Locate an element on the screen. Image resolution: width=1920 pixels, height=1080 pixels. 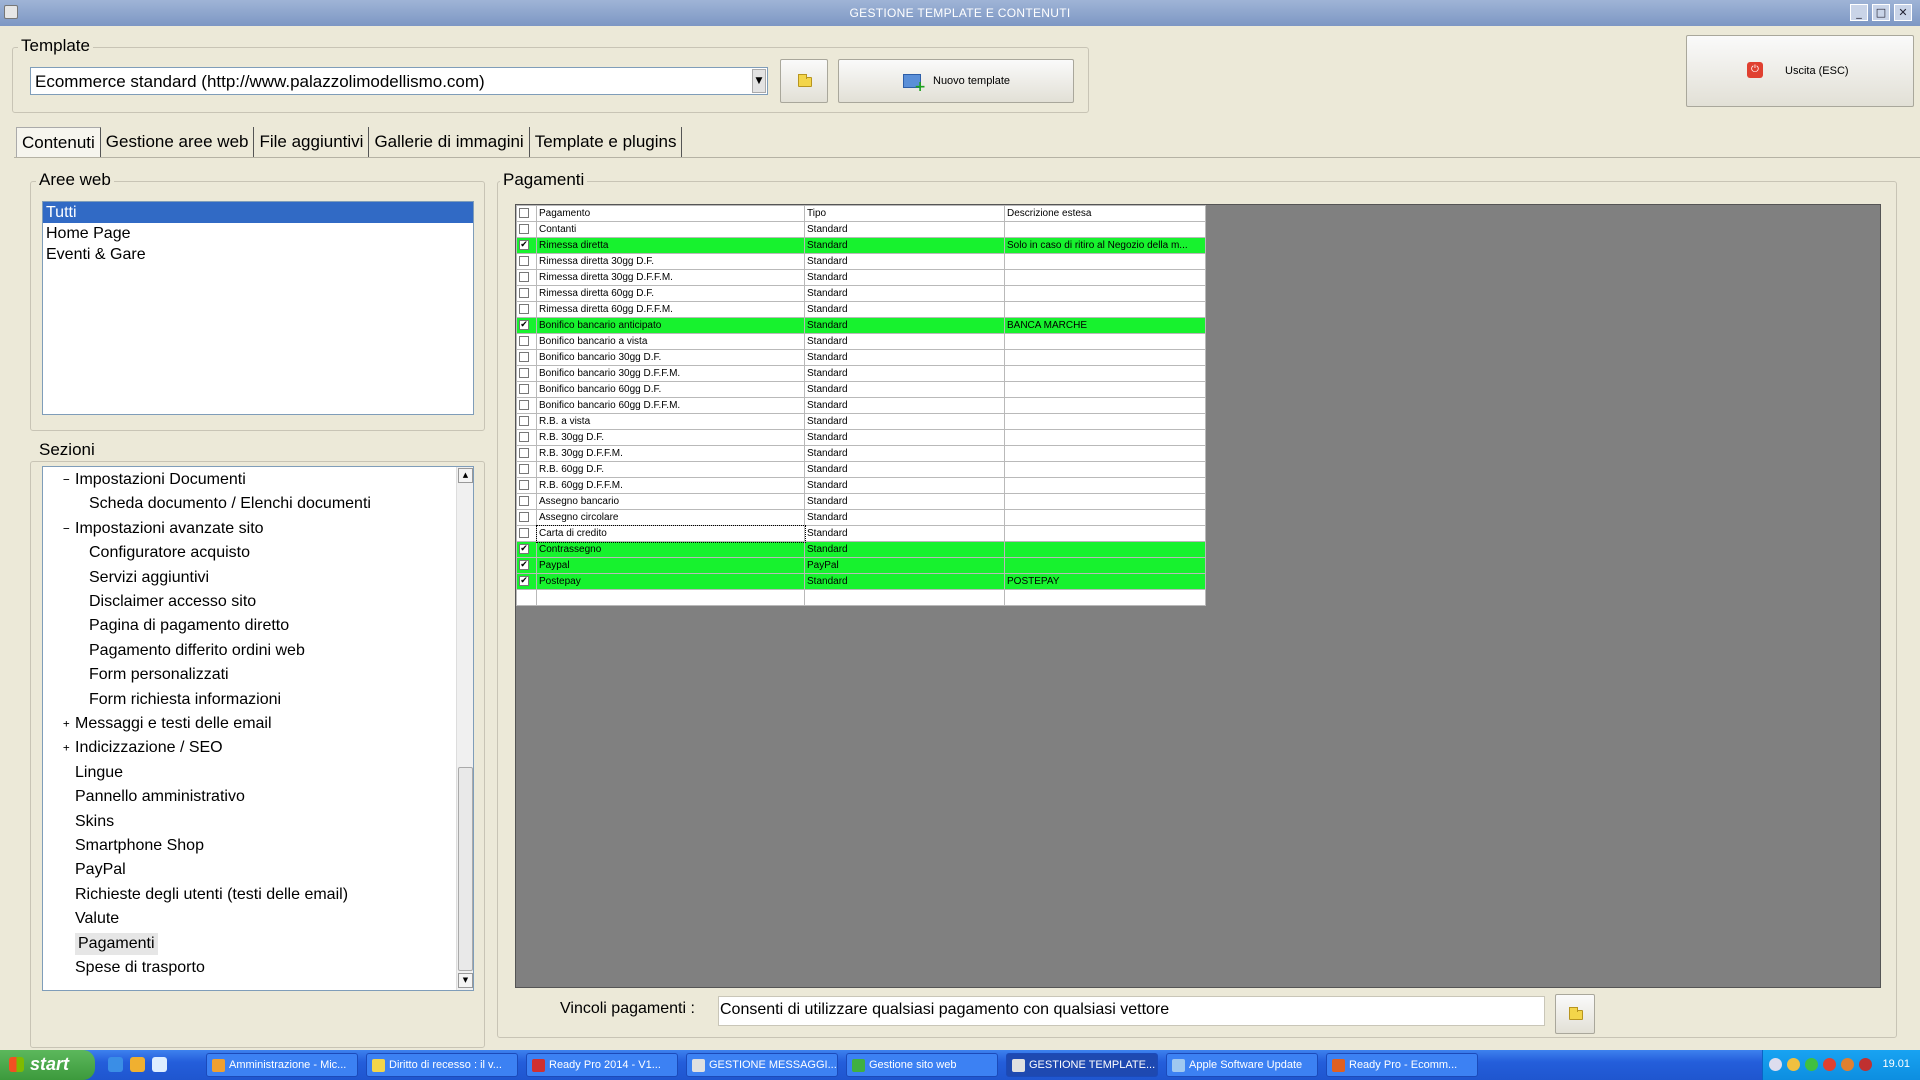
tab-contenuti: Contenuti is located at coordinates (58, 142).